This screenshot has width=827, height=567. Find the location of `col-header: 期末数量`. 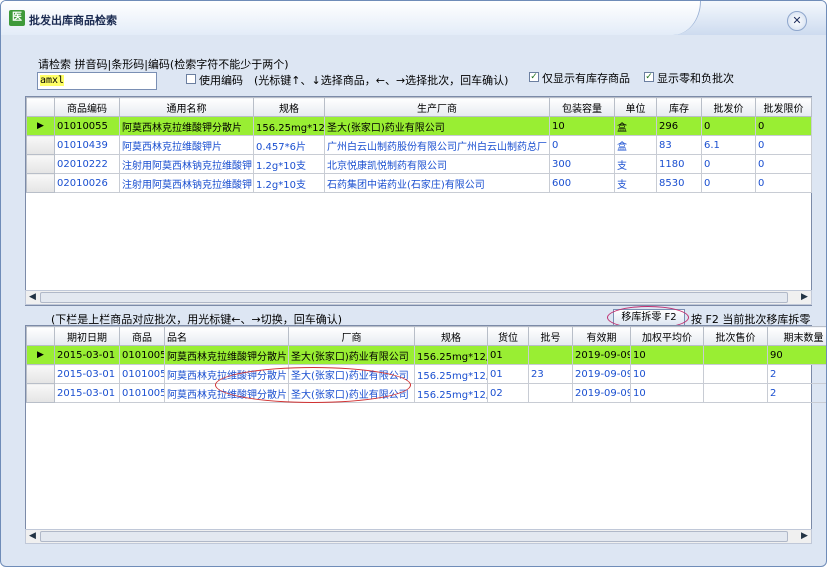

col-header: 期末数量 is located at coordinates (796, 336).